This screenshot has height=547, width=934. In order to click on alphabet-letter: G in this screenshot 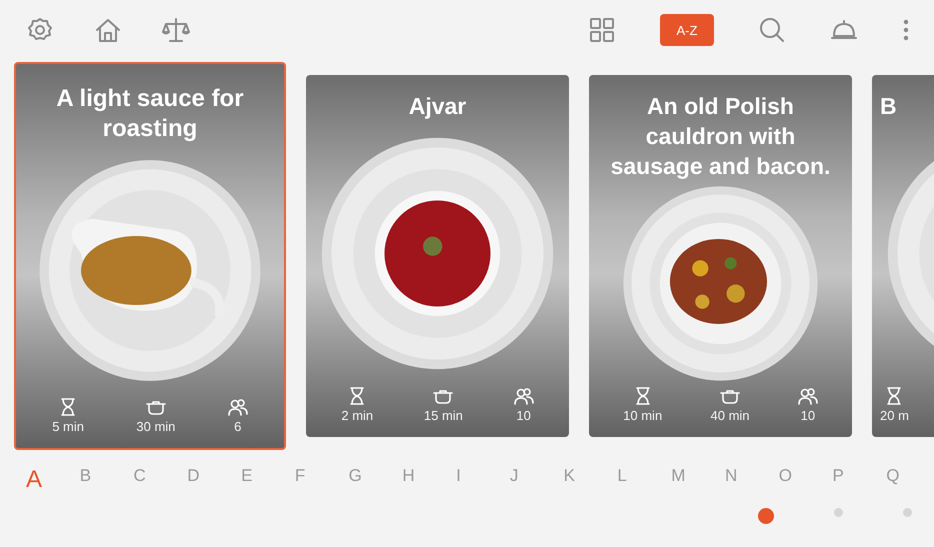, I will do `click(369, 480)`.